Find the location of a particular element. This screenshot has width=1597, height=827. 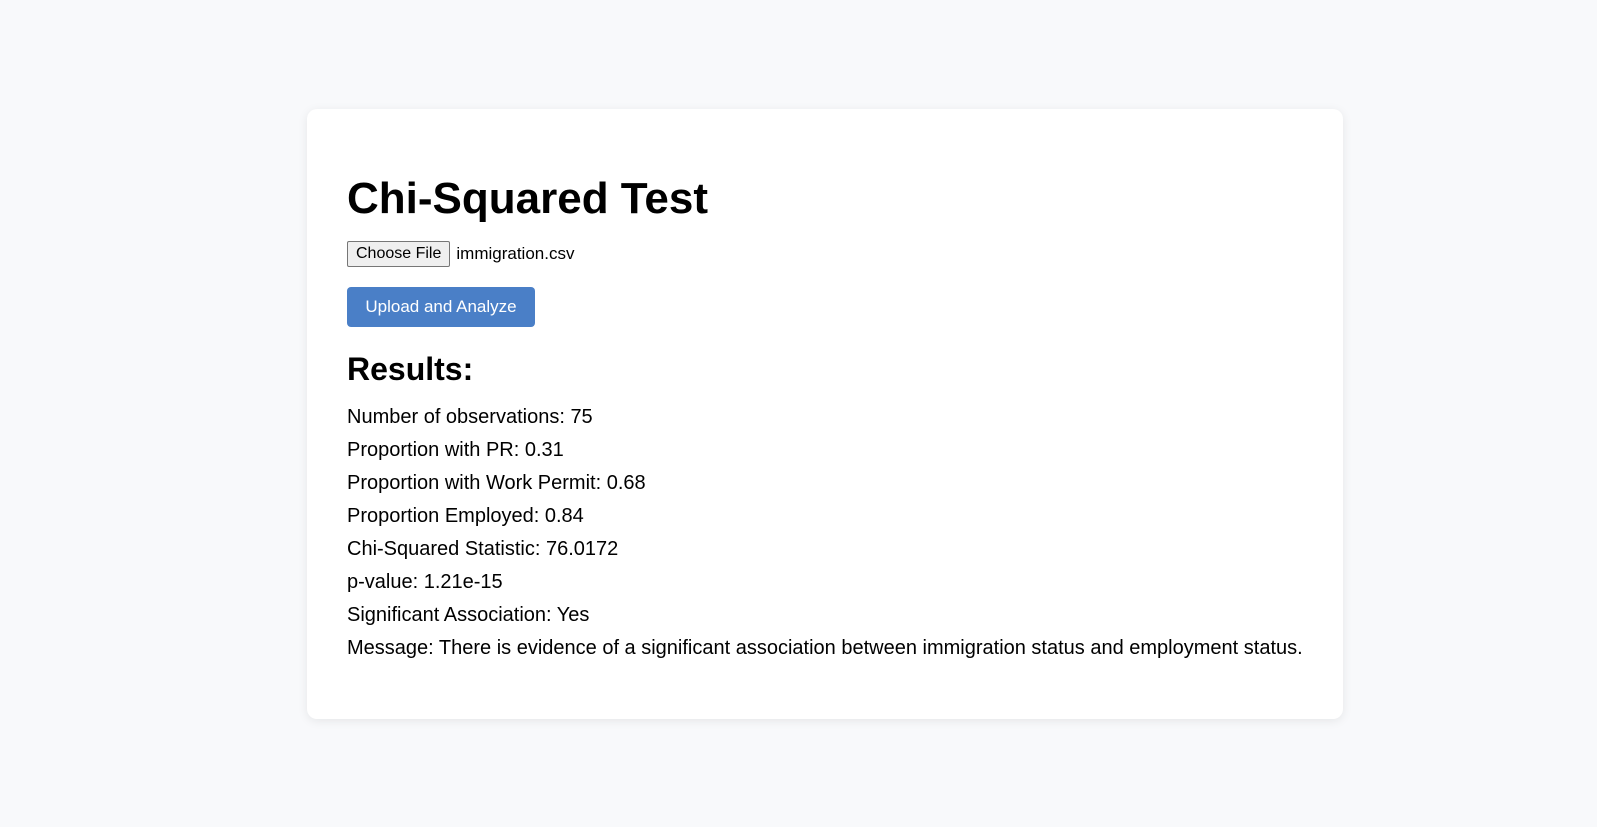

page-title: Chi-Squared Test is located at coordinates (528, 198).